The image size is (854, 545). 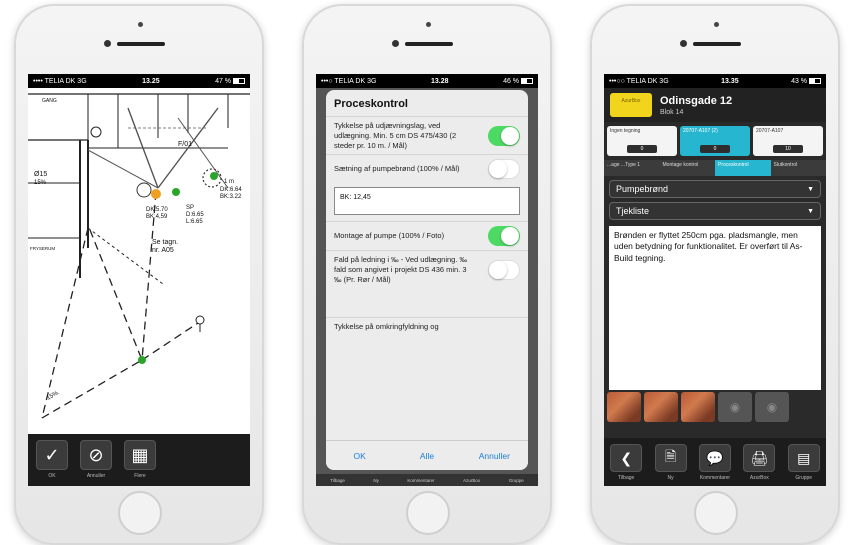 I want to click on plan-label: Se tagn., so click(x=165, y=242).